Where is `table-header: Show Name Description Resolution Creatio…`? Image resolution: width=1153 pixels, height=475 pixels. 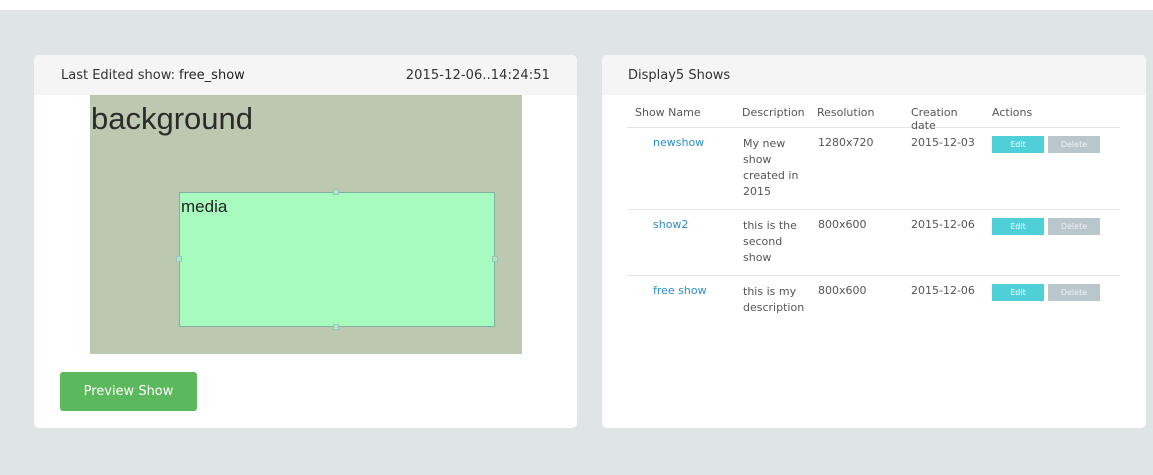 table-header: Show Name Description Resolution Creatio… is located at coordinates (873, 116).